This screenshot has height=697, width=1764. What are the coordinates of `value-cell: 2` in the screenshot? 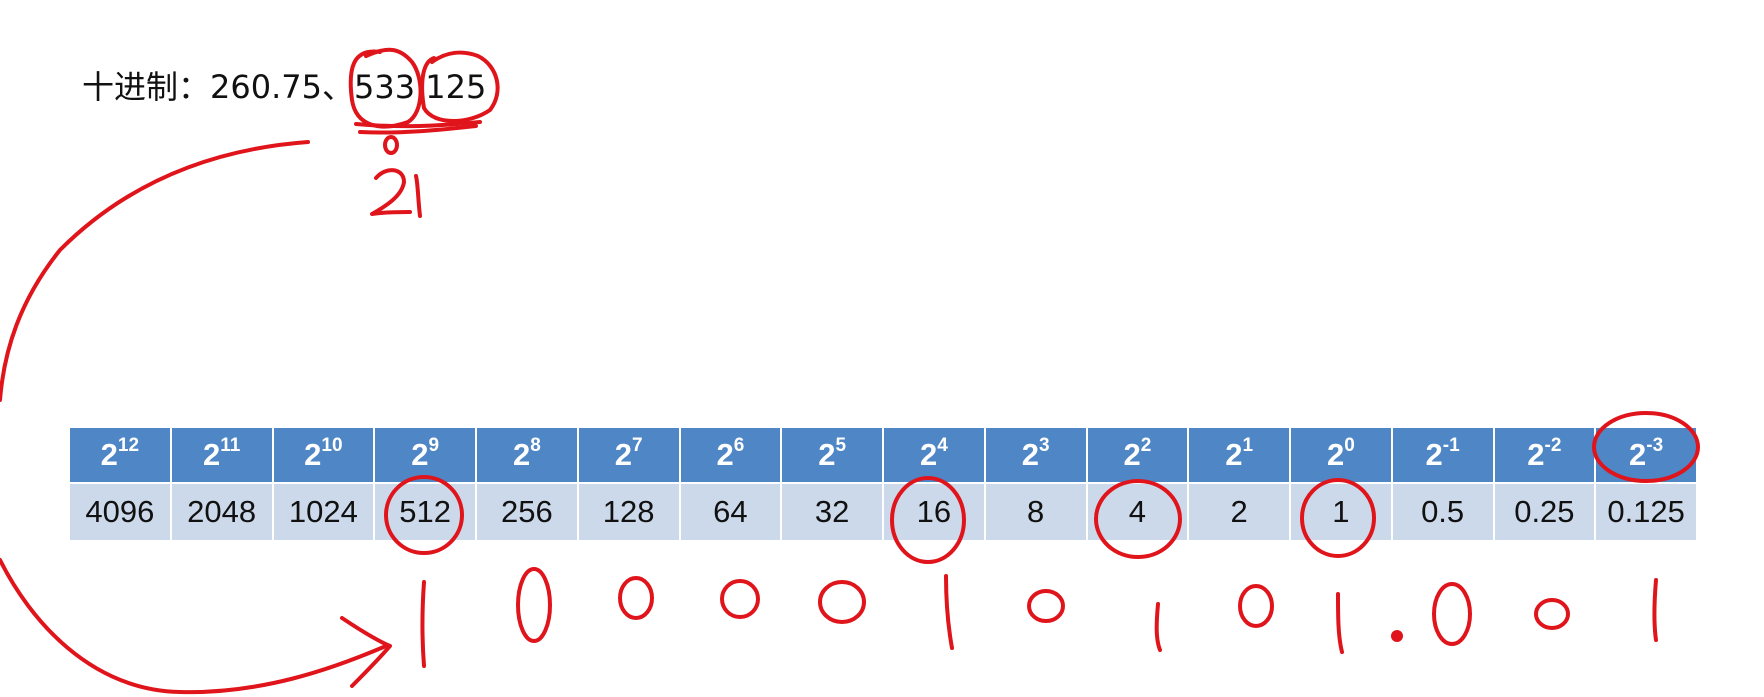 It's located at (1239, 512).